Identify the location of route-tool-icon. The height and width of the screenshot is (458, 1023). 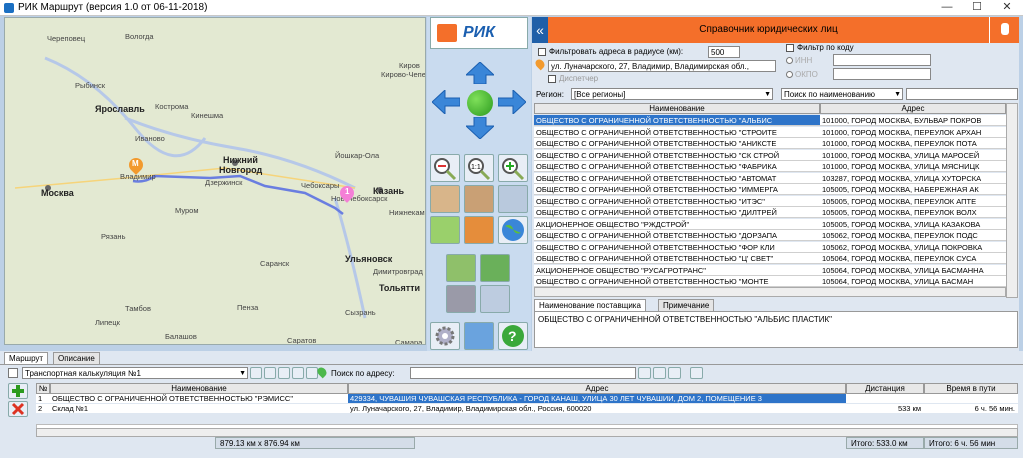
(659, 373).